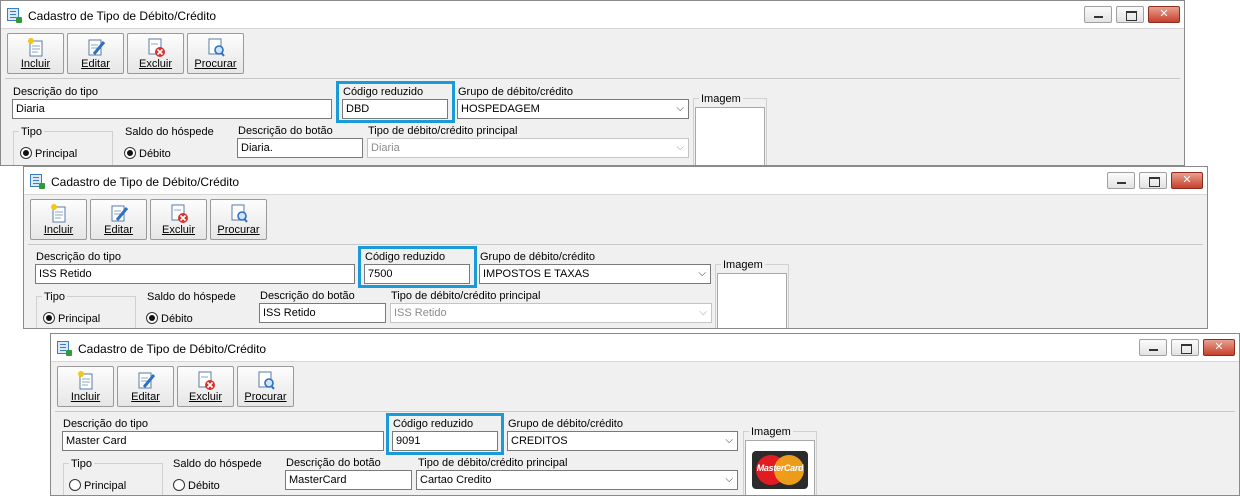 The height and width of the screenshot is (496, 1240). What do you see at coordinates (551, 313) in the screenshot?
I see `tipo-principal-select: ISS Retido ⌵` at bounding box center [551, 313].